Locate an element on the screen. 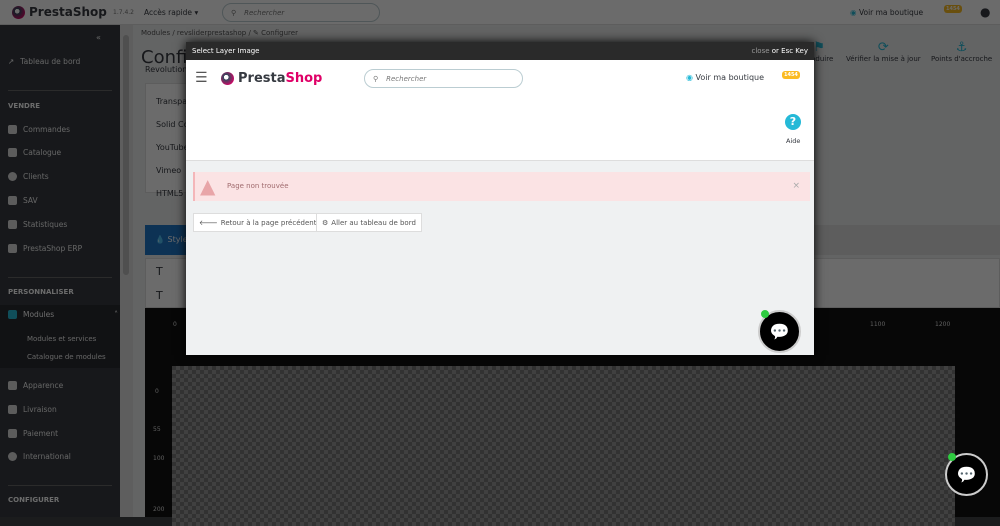  hooks-button: ⚓ Points d'accroche is located at coordinates (961, 51).